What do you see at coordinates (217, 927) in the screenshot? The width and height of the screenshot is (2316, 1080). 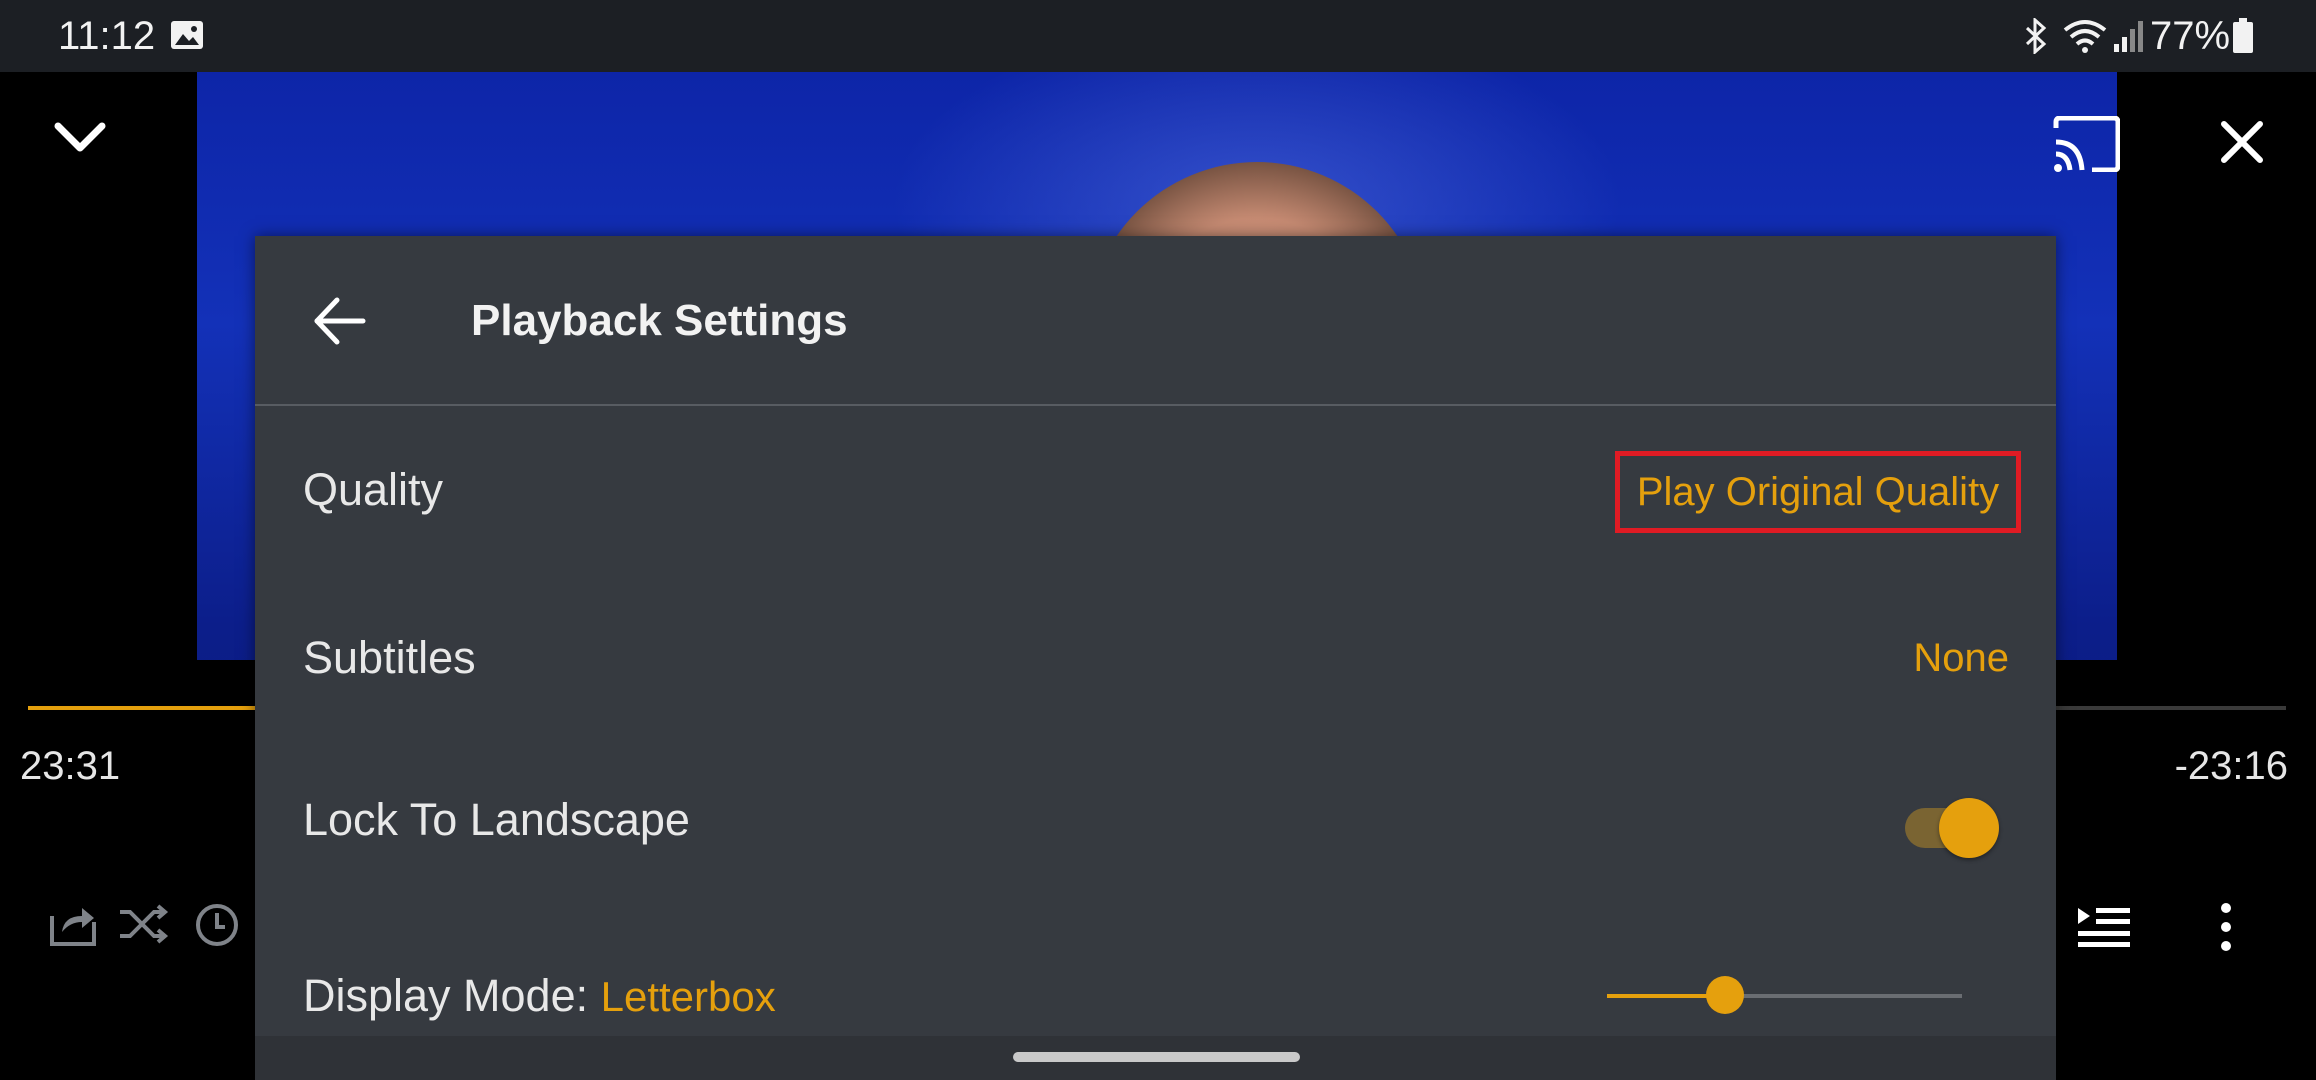 I see `sleep-timer-icon` at bounding box center [217, 927].